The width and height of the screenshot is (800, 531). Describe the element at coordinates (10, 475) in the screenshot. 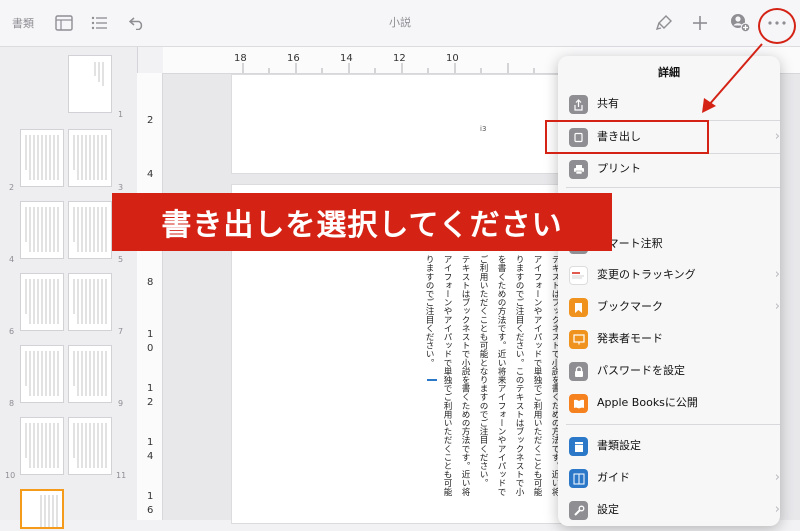

I see `page-number: 10` at that location.